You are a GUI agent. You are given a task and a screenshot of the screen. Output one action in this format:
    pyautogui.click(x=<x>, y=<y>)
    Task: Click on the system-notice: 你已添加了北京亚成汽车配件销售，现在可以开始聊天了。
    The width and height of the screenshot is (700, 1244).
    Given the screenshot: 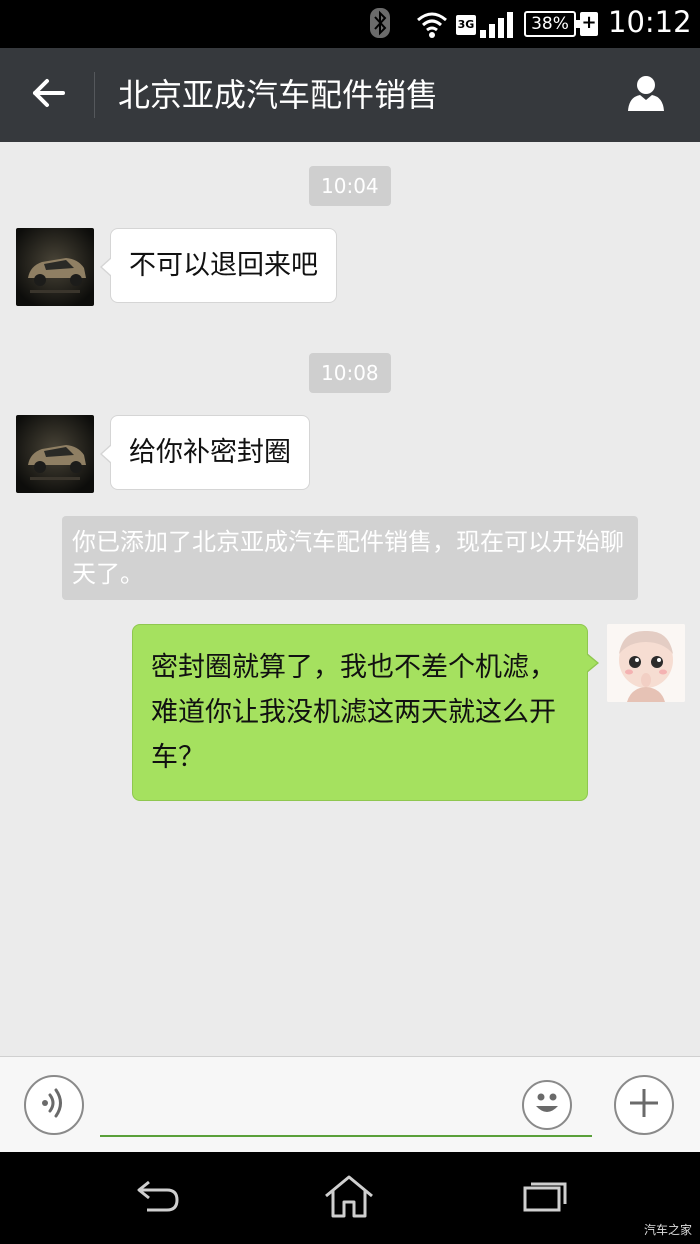 What is the action you would take?
    pyautogui.click(x=350, y=558)
    